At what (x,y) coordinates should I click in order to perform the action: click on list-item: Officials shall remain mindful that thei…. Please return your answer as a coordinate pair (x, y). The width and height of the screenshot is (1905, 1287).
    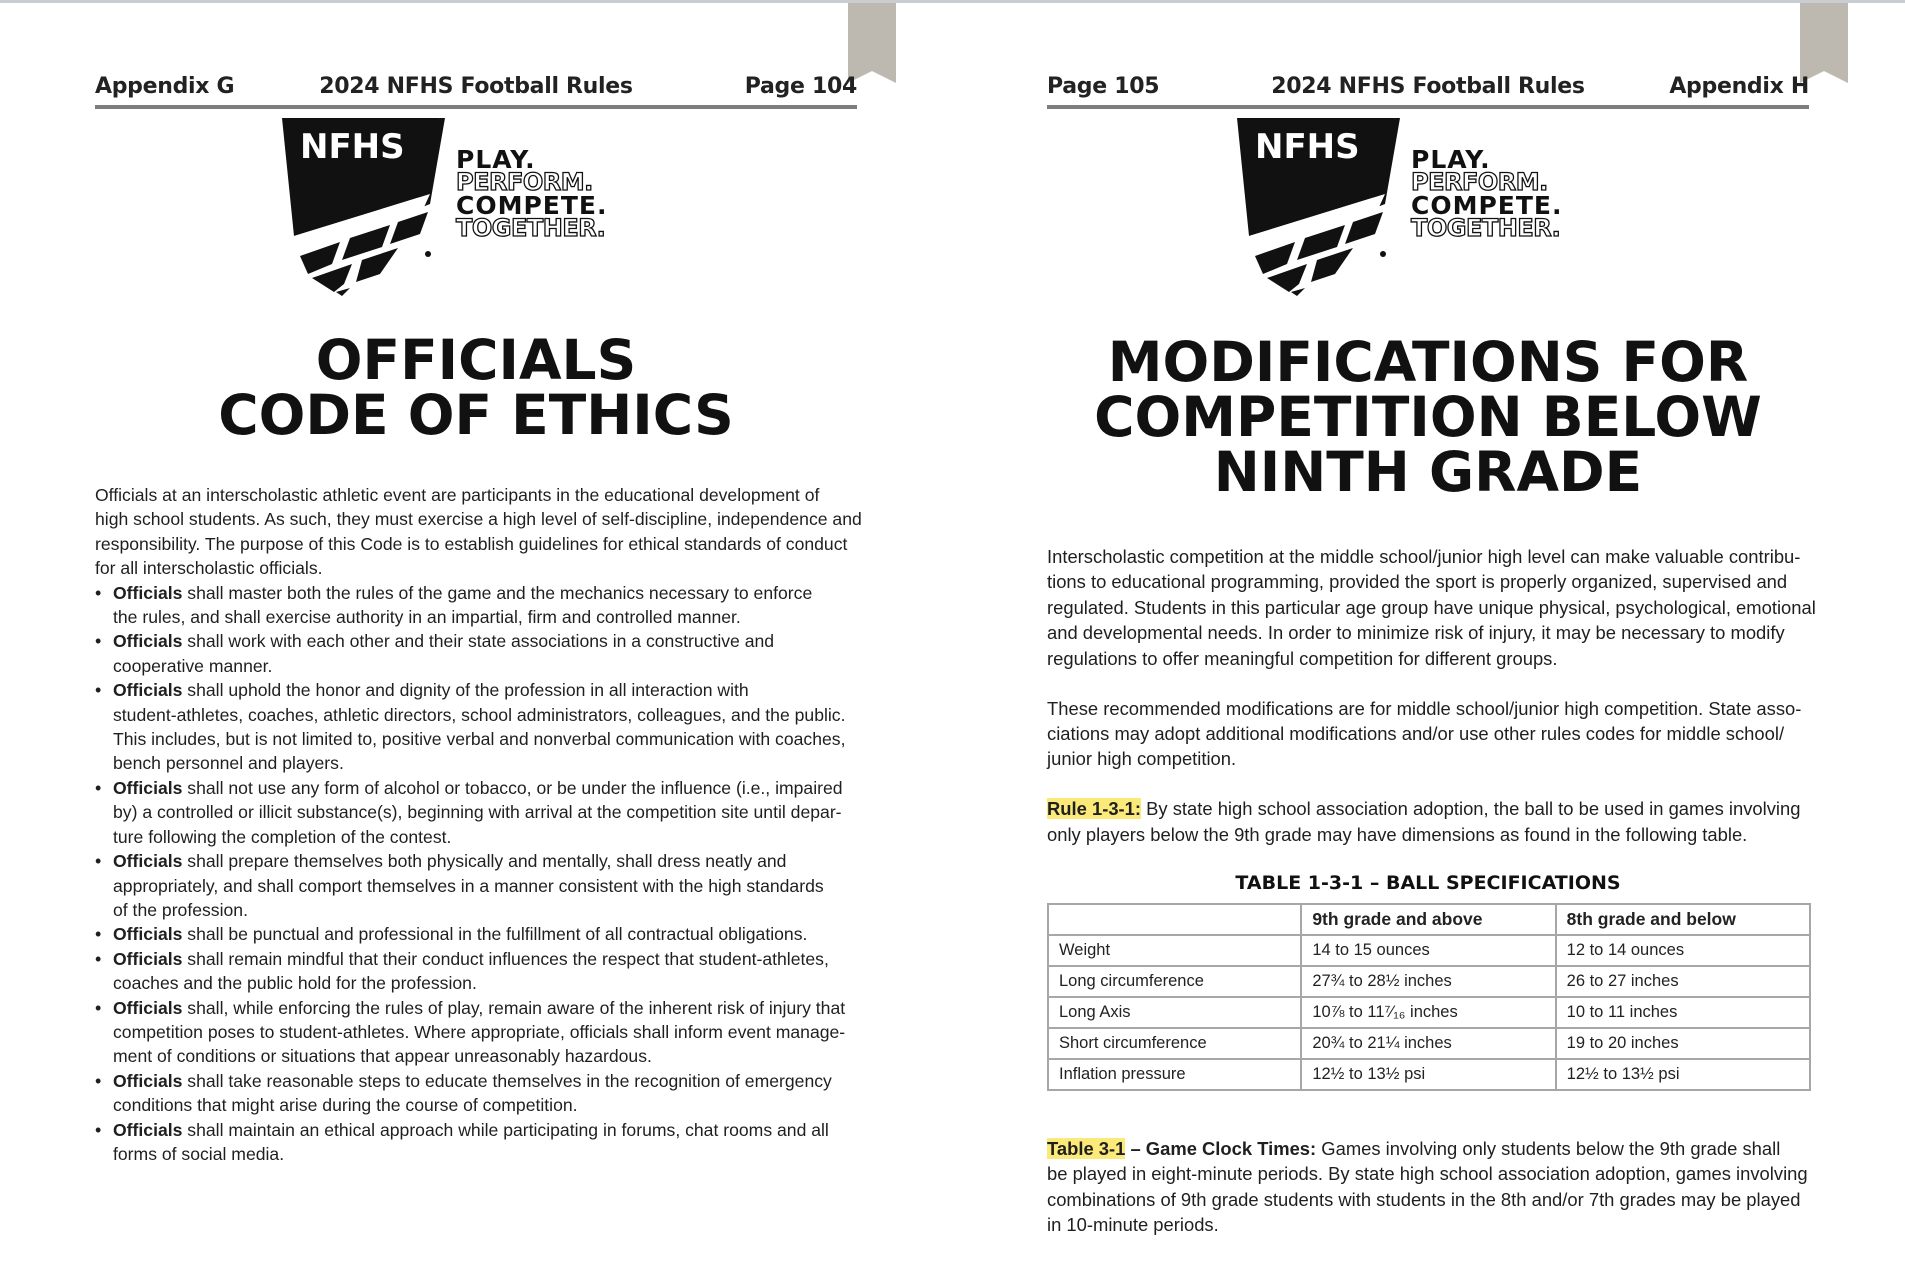
    Looking at the image, I should click on (480, 971).